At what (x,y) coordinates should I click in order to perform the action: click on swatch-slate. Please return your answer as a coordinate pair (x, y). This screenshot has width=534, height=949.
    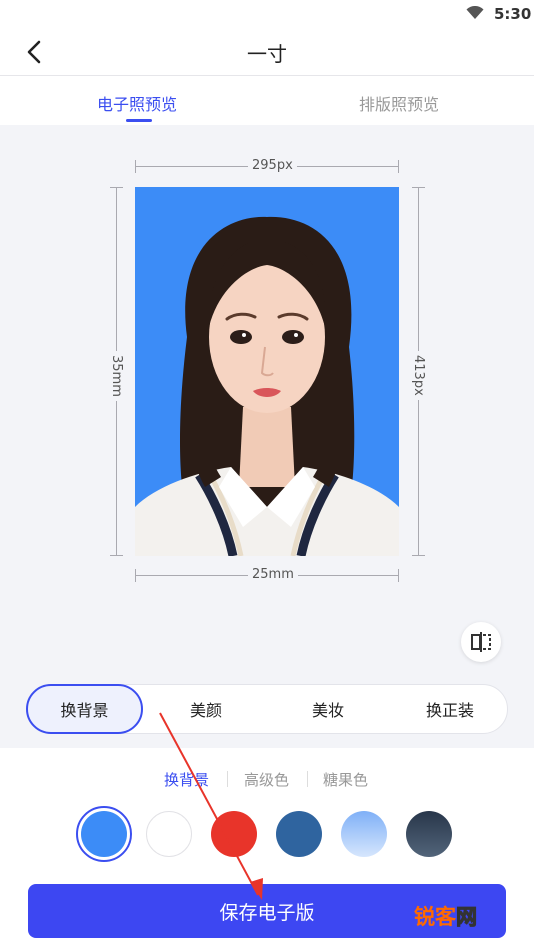
    Looking at the image, I should click on (429, 834).